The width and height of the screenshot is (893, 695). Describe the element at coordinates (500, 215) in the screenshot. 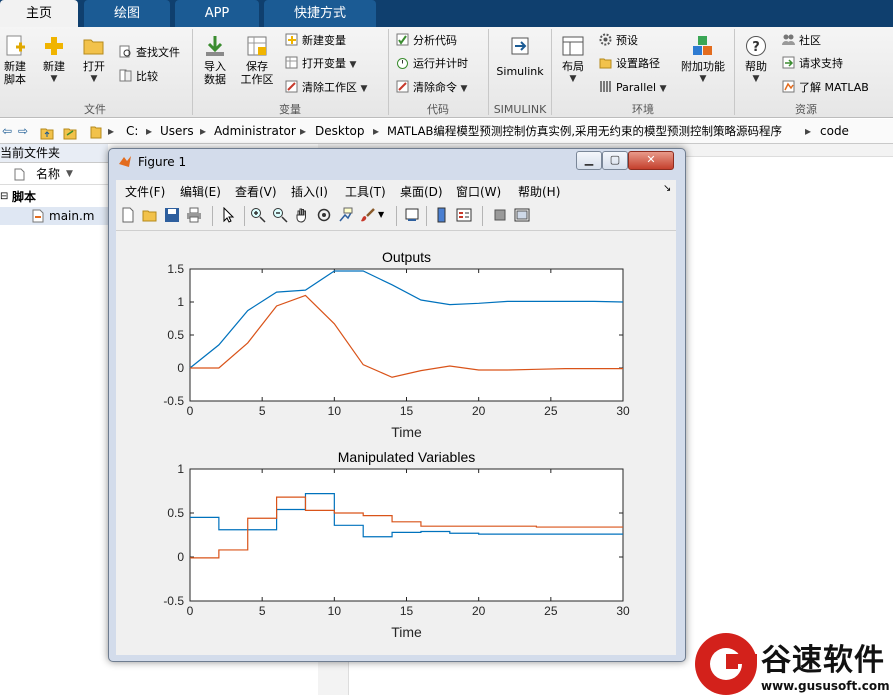

I see `hide-plot-tools-icon` at that location.